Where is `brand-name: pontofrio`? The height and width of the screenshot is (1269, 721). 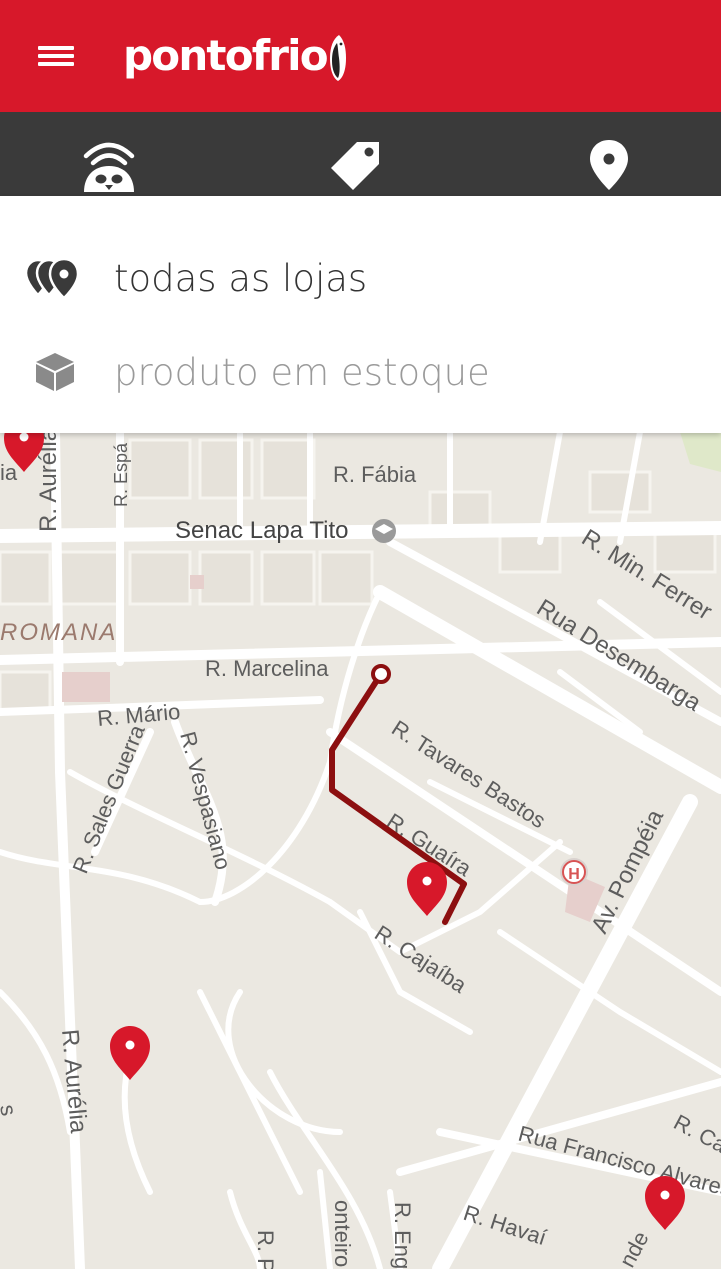 brand-name: pontofrio is located at coordinates (226, 55).